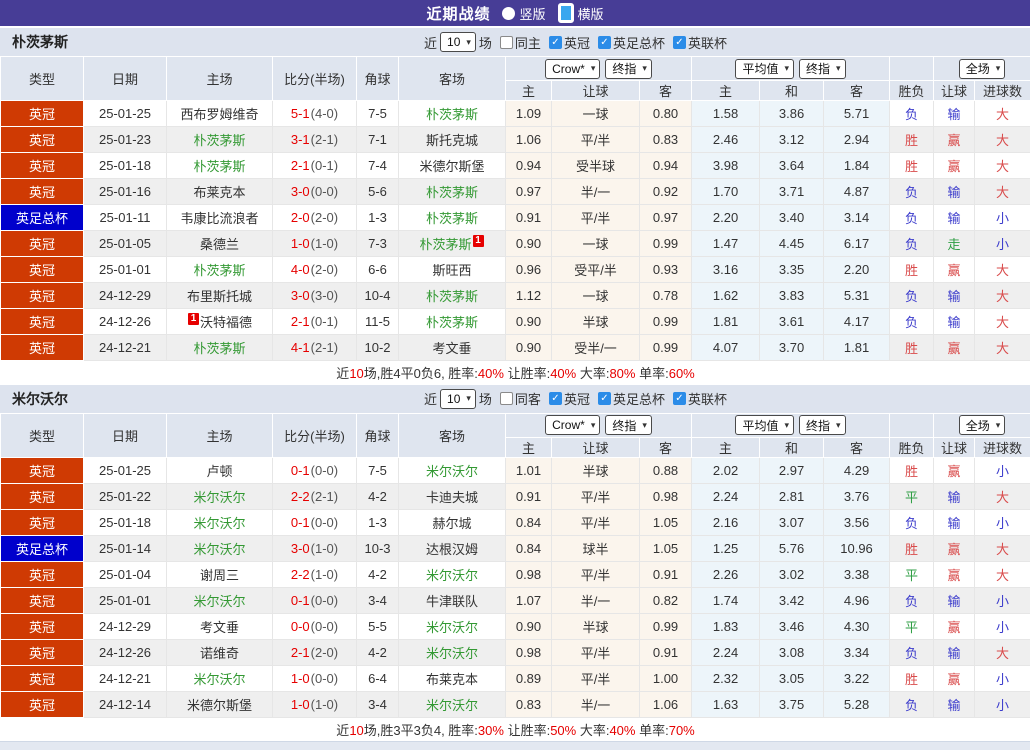 This screenshot has height=750, width=1030. Describe the element at coordinates (912, 296) in the screenshot. I see `outcome-result: 负` at that location.